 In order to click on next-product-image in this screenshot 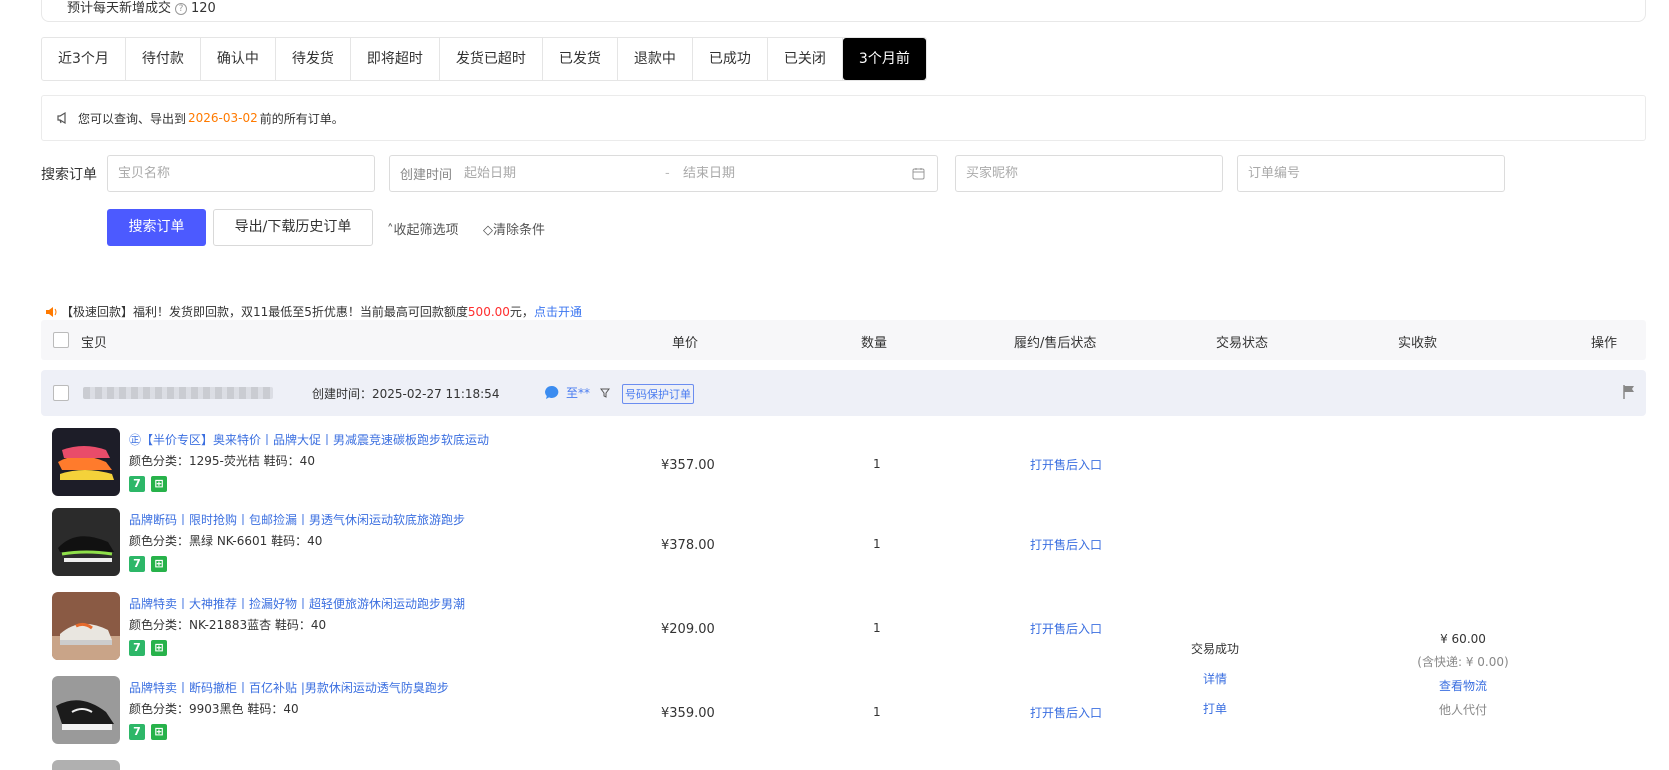, I will do `click(86, 765)`.